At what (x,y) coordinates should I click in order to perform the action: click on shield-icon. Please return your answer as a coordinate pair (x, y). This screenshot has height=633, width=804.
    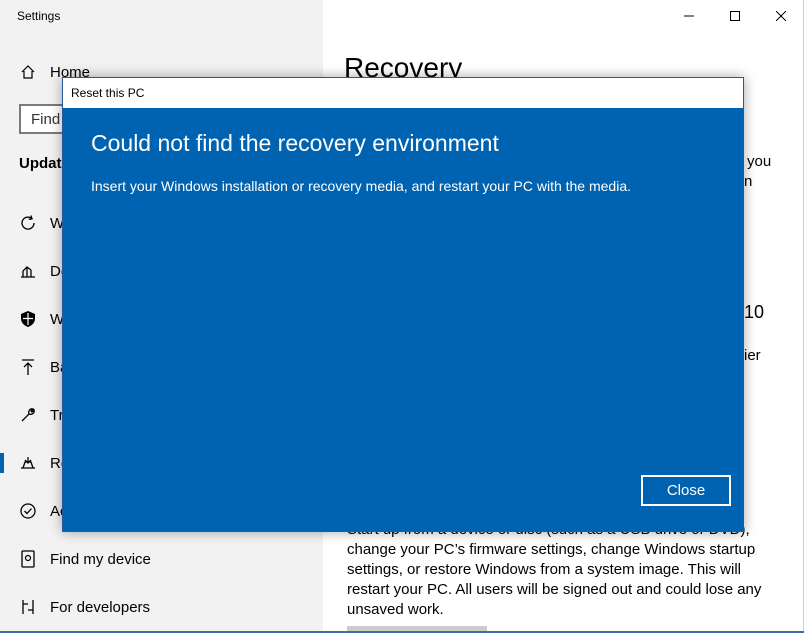
    Looking at the image, I should click on (28, 319).